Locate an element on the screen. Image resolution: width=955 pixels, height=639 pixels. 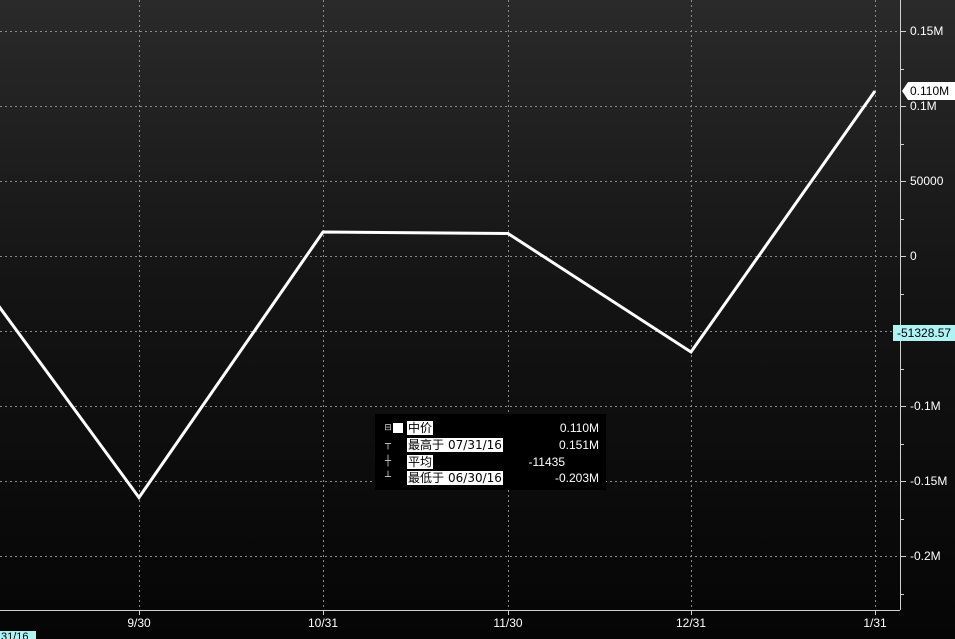
y-tick-label: 0.1M is located at coordinates (923, 106).